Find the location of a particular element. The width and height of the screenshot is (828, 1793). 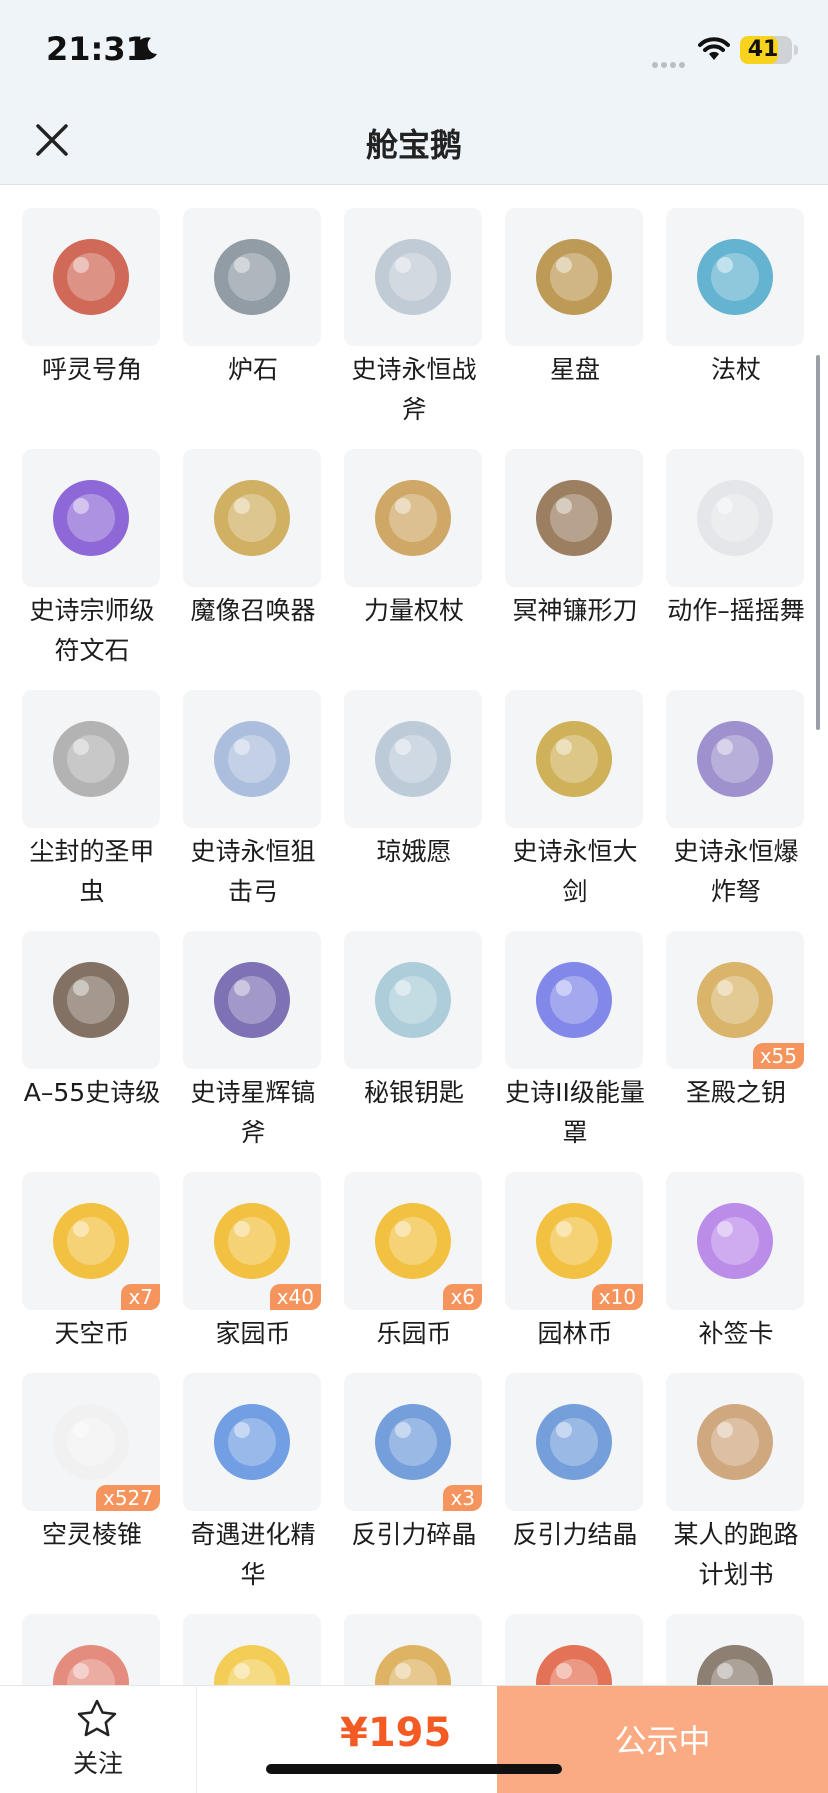

item-card: 史诗永恒大剑 is located at coordinates (575, 801).